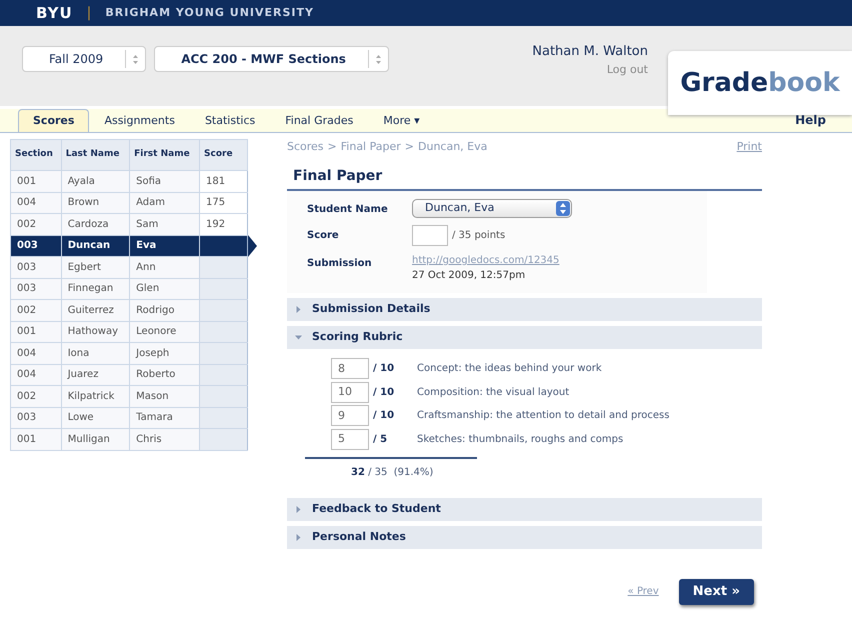 The height and width of the screenshot is (633, 852). I want to click on field-label: Student Name, so click(348, 210).